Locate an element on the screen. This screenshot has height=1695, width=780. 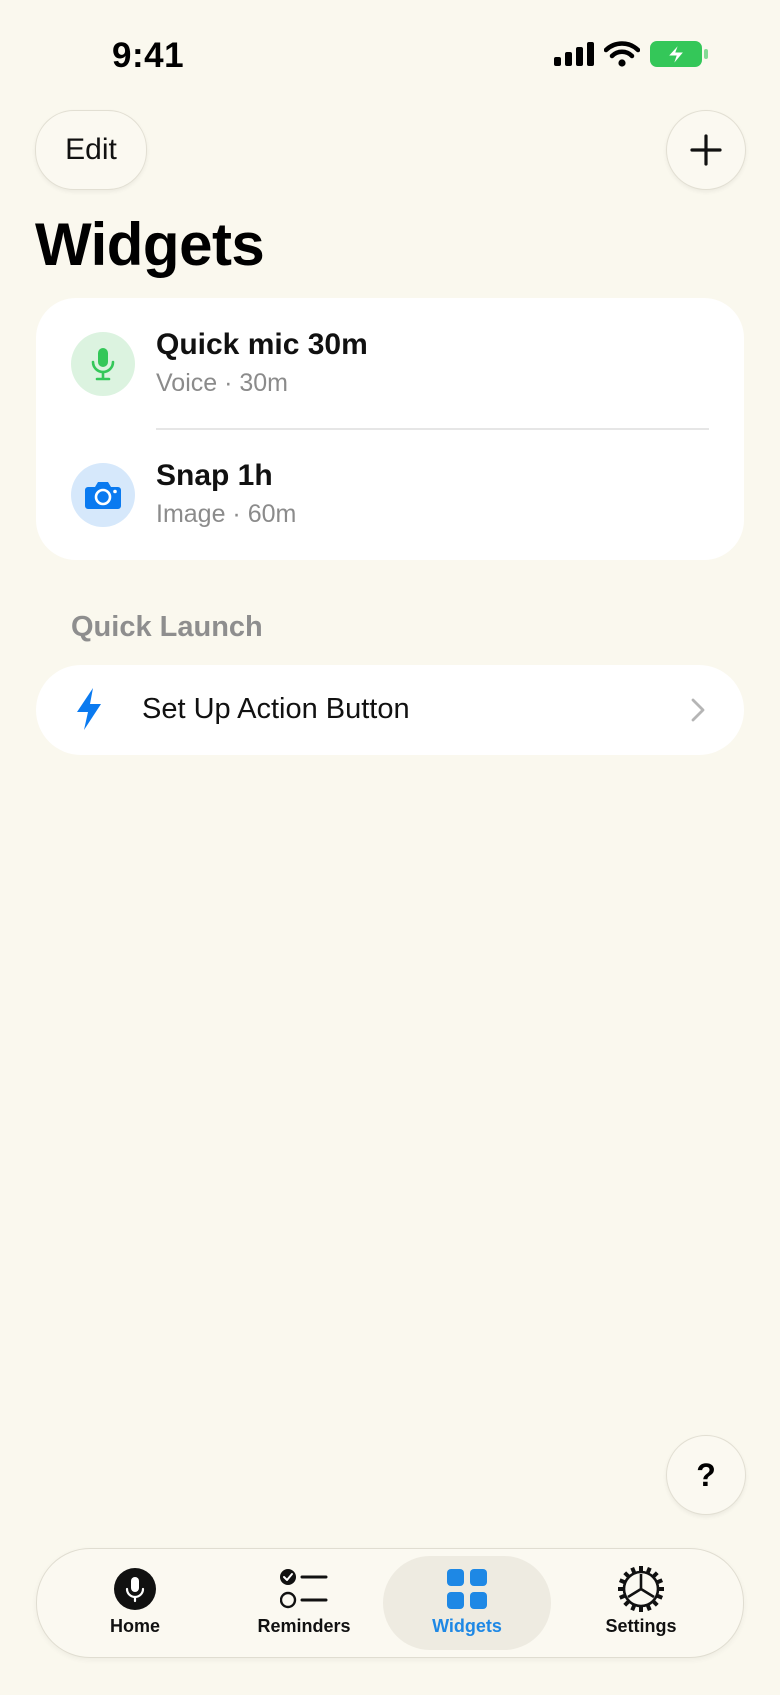
edit-button: Edit is located at coordinates (91, 150).